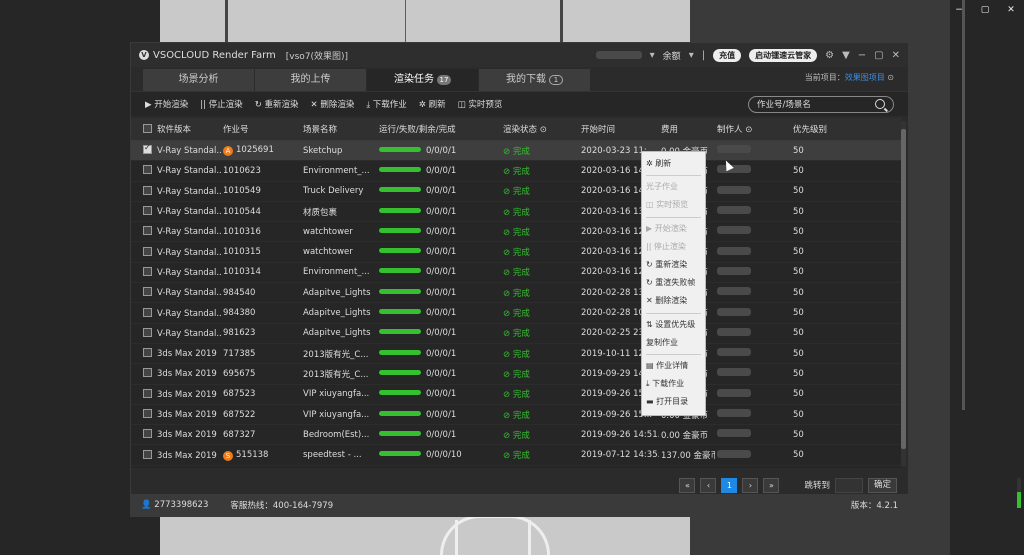 Image resolution: width=1024 pixels, height=555 pixels. I want to click on cell-priority-text: 50, so click(798, 272).